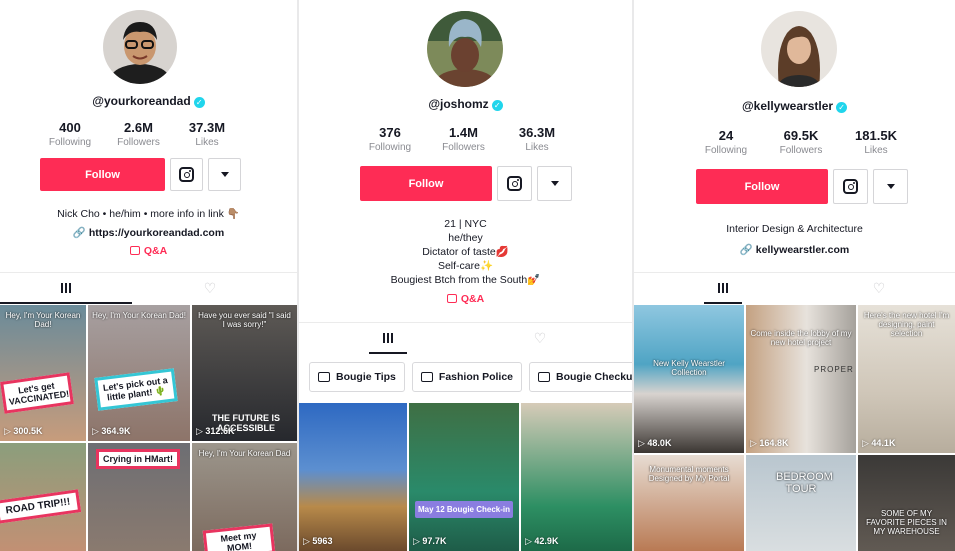  Describe the element at coordinates (138, 127) in the screenshot. I see `stat-value: 2.6M` at that location.